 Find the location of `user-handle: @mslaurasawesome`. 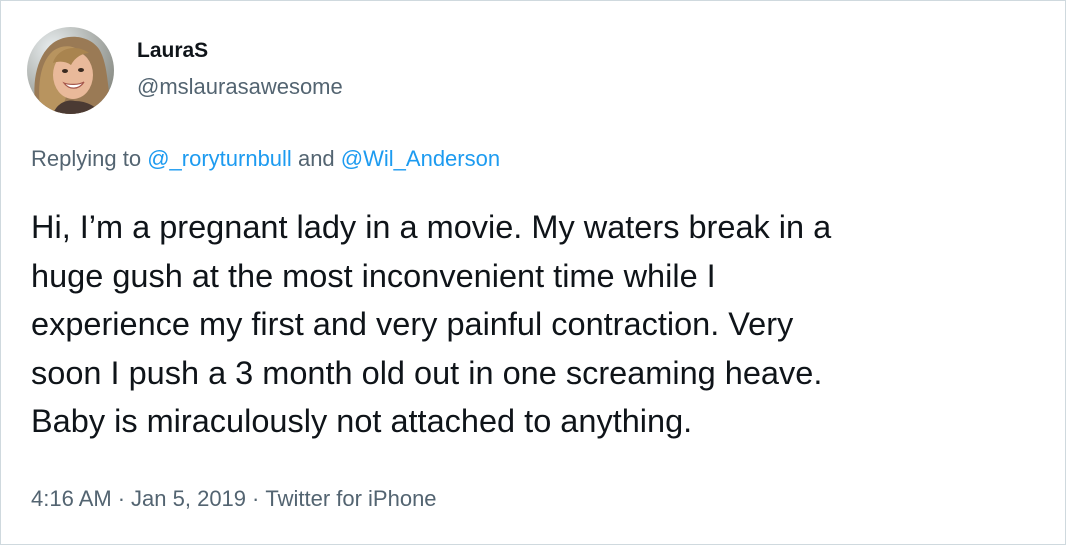

user-handle: @mslaurasawesome is located at coordinates (240, 87).